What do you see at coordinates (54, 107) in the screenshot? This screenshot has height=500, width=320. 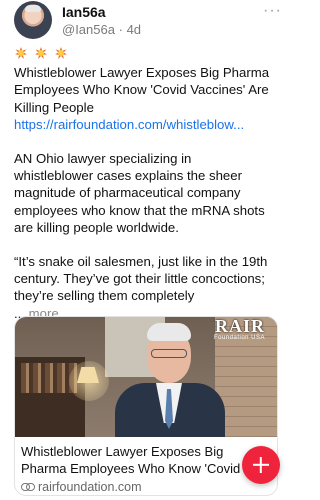 I see `headline-line: Killing People` at bounding box center [54, 107].